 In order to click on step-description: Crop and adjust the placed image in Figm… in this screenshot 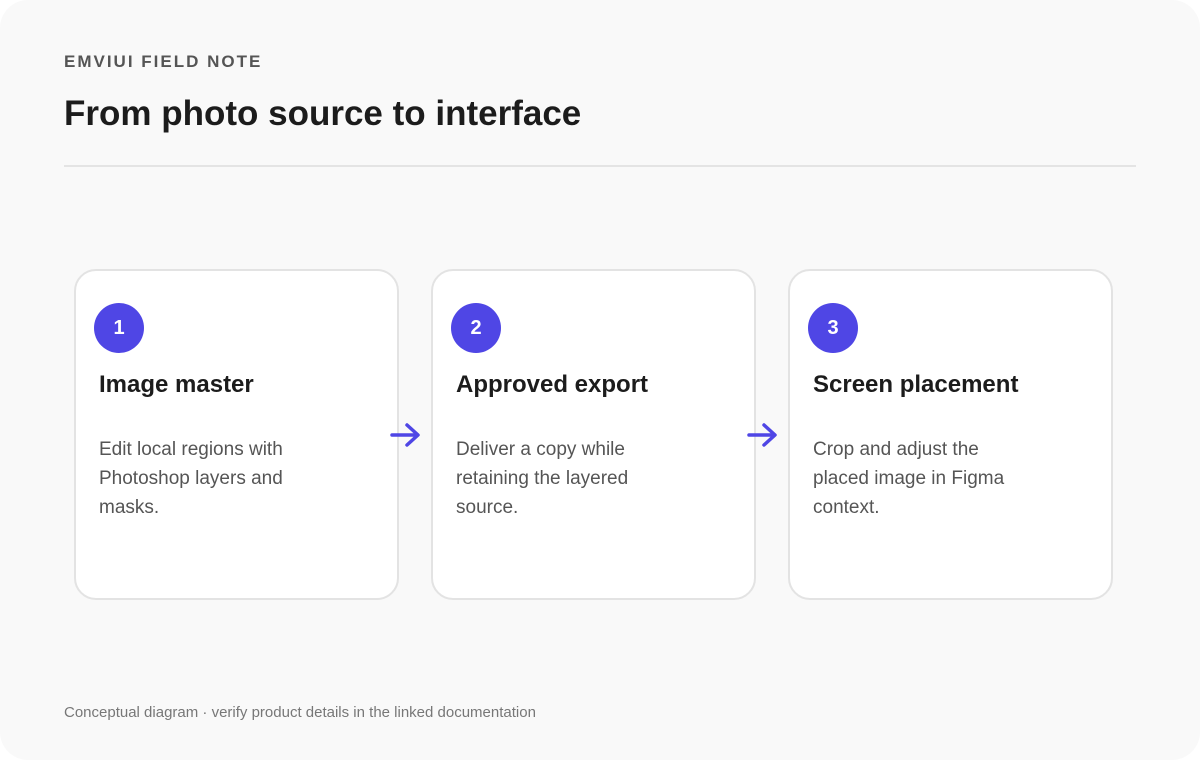, I will do `click(909, 478)`.